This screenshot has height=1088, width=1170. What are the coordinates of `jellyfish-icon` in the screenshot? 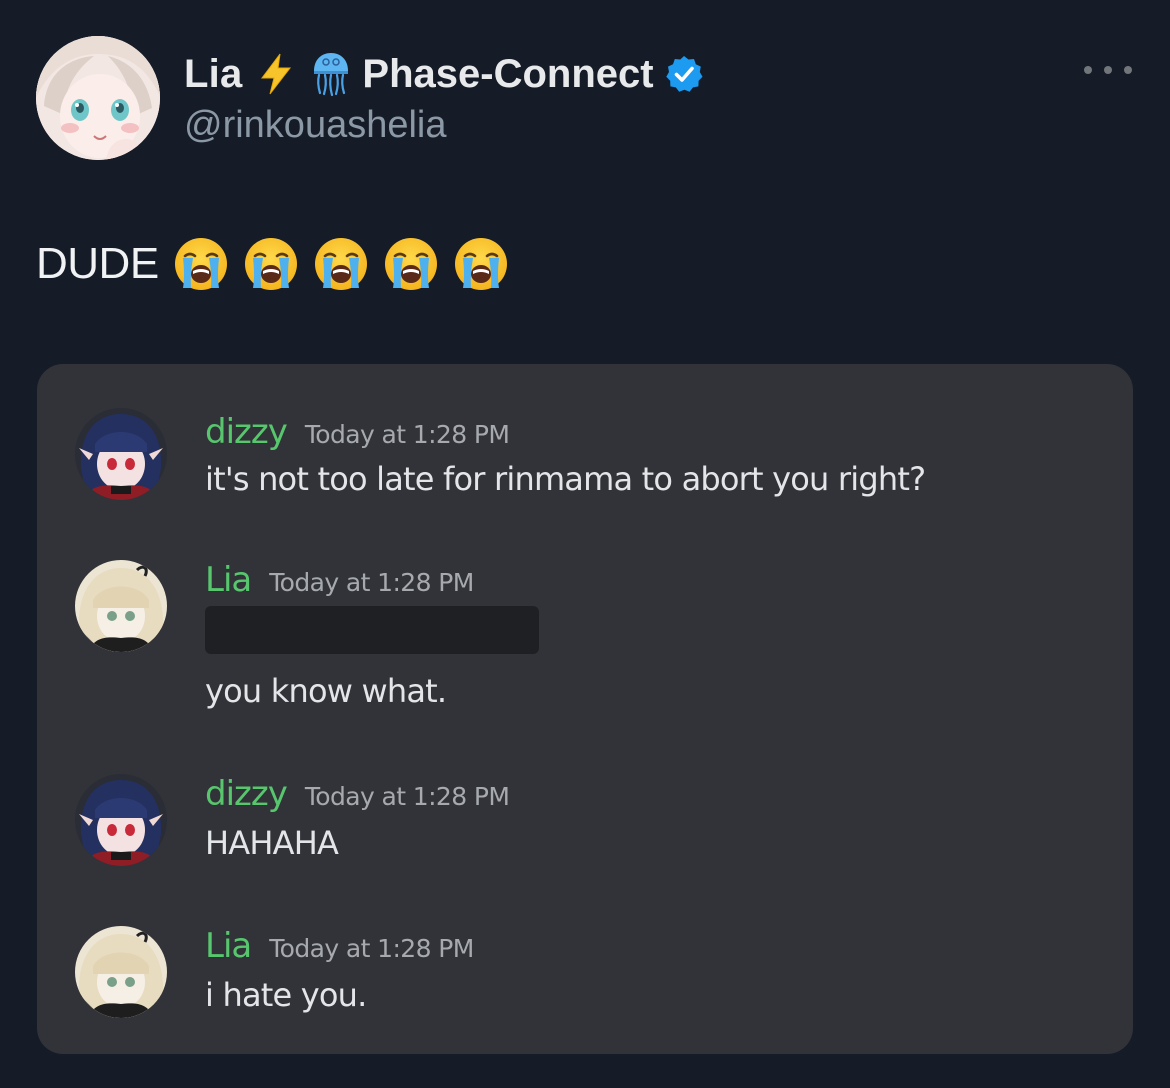 It's located at (331, 74).